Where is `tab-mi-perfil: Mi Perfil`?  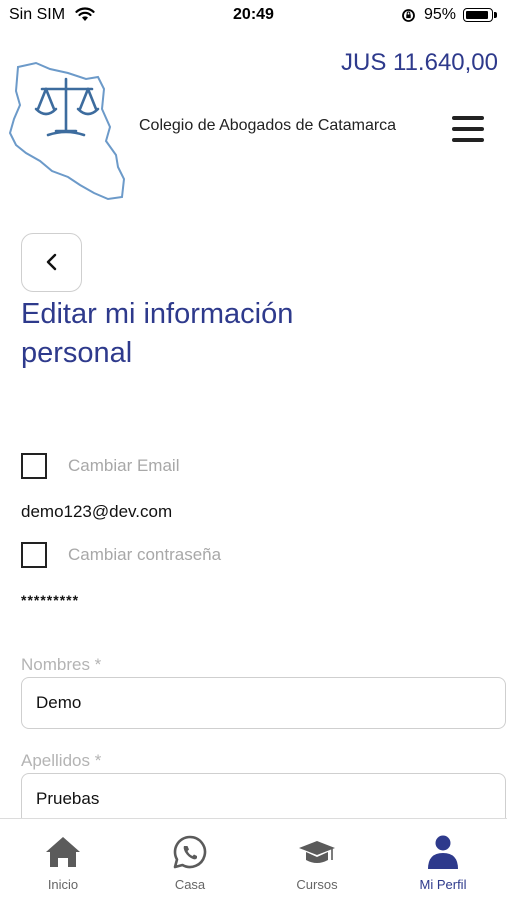 tab-mi-perfil: Mi Perfil is located at coordinates (443, 860).